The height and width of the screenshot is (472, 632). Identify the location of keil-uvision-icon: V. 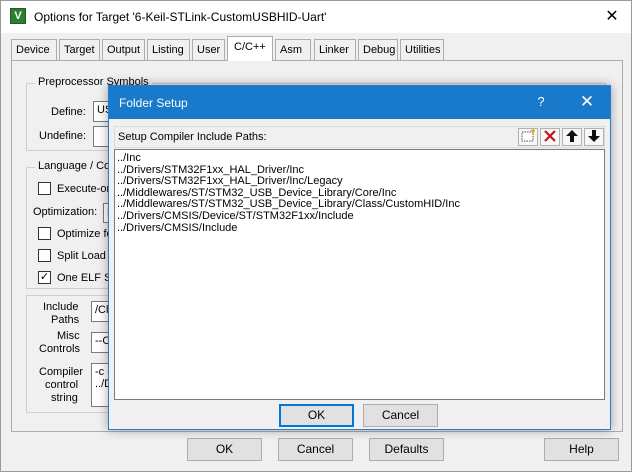
(18, 16).